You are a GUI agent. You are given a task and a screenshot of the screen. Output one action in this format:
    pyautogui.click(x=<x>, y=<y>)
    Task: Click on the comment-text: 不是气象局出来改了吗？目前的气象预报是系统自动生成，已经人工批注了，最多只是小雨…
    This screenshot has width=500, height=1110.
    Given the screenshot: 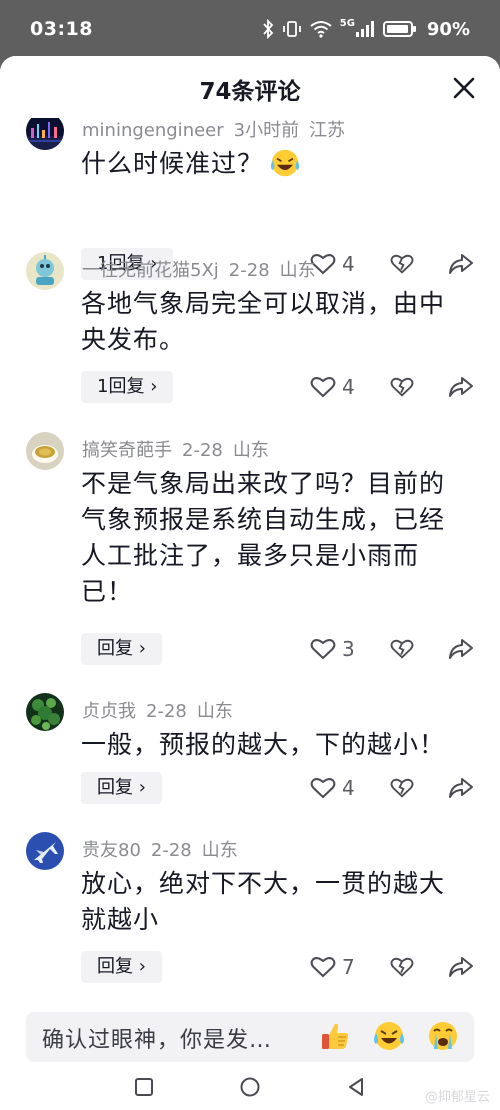 What is the action you would take?
    pyautogui.click(x=263, y=537)
    